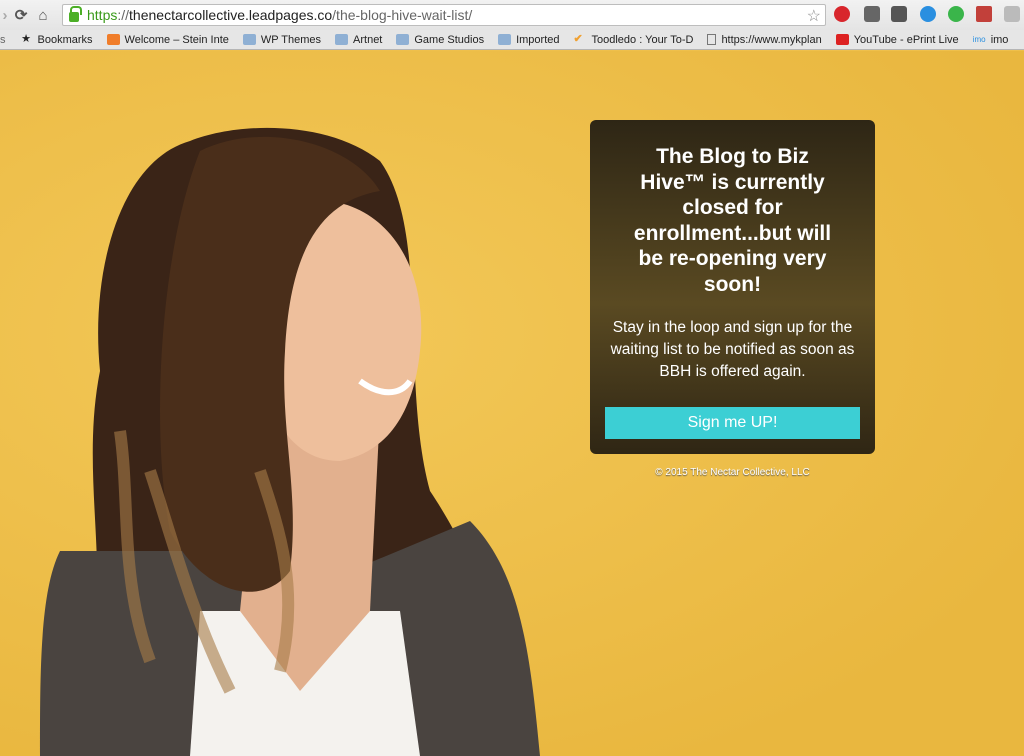  What do you see at coordinates (21, 15) in the screenshot?
I see `reload-icon: ⟳` at bounding box center [21, 15].